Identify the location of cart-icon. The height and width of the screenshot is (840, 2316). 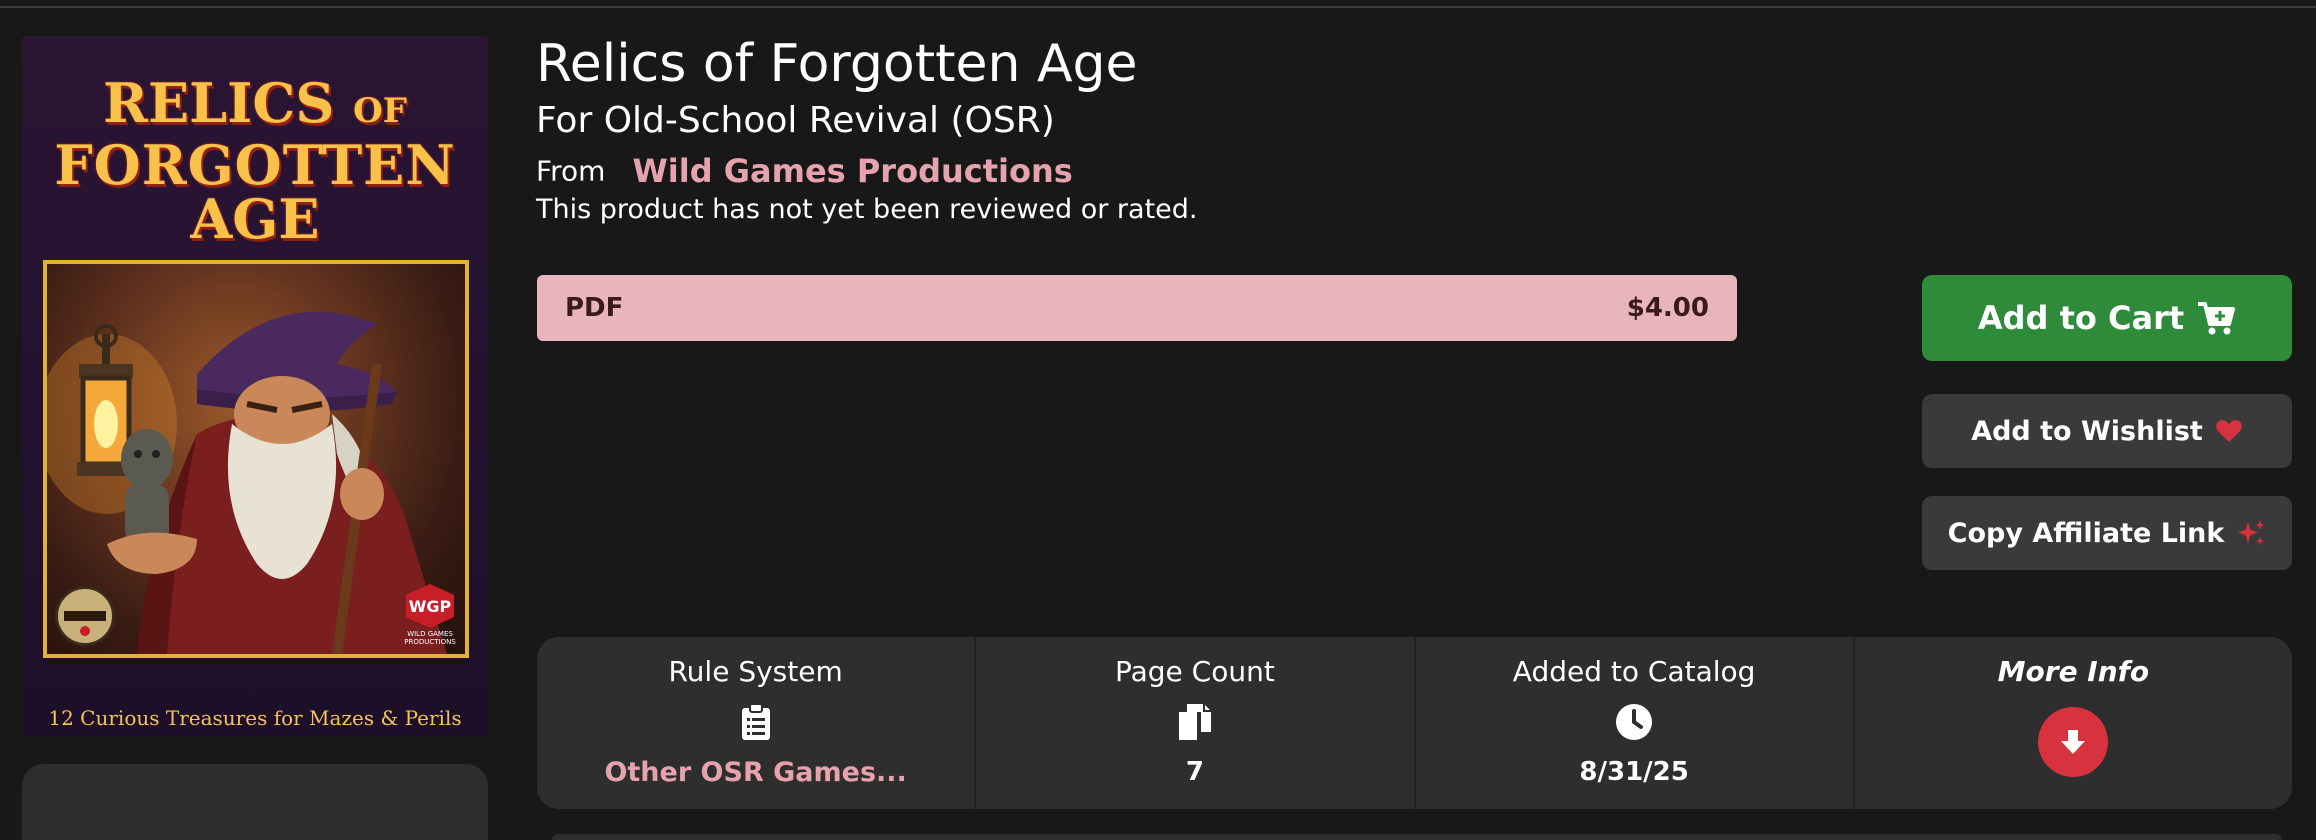
(2216, 318).